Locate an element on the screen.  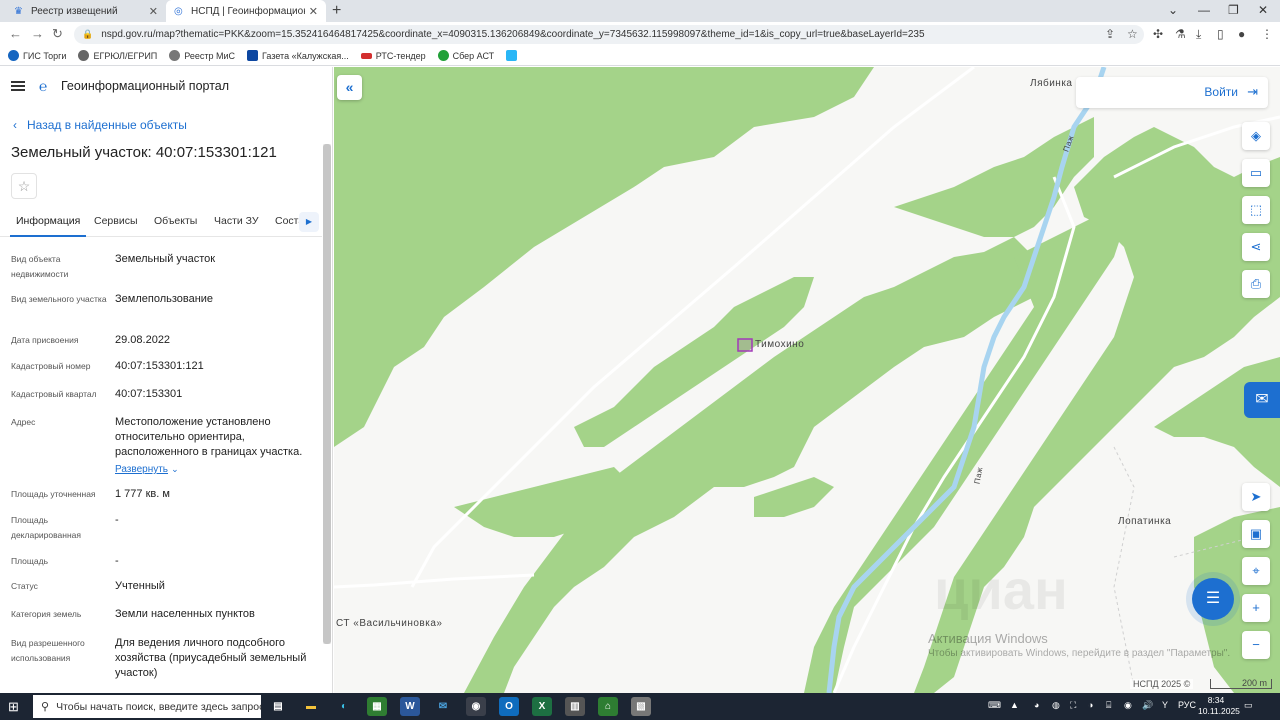
chrome-icon: ◉ is located at coordinates (476, 706).